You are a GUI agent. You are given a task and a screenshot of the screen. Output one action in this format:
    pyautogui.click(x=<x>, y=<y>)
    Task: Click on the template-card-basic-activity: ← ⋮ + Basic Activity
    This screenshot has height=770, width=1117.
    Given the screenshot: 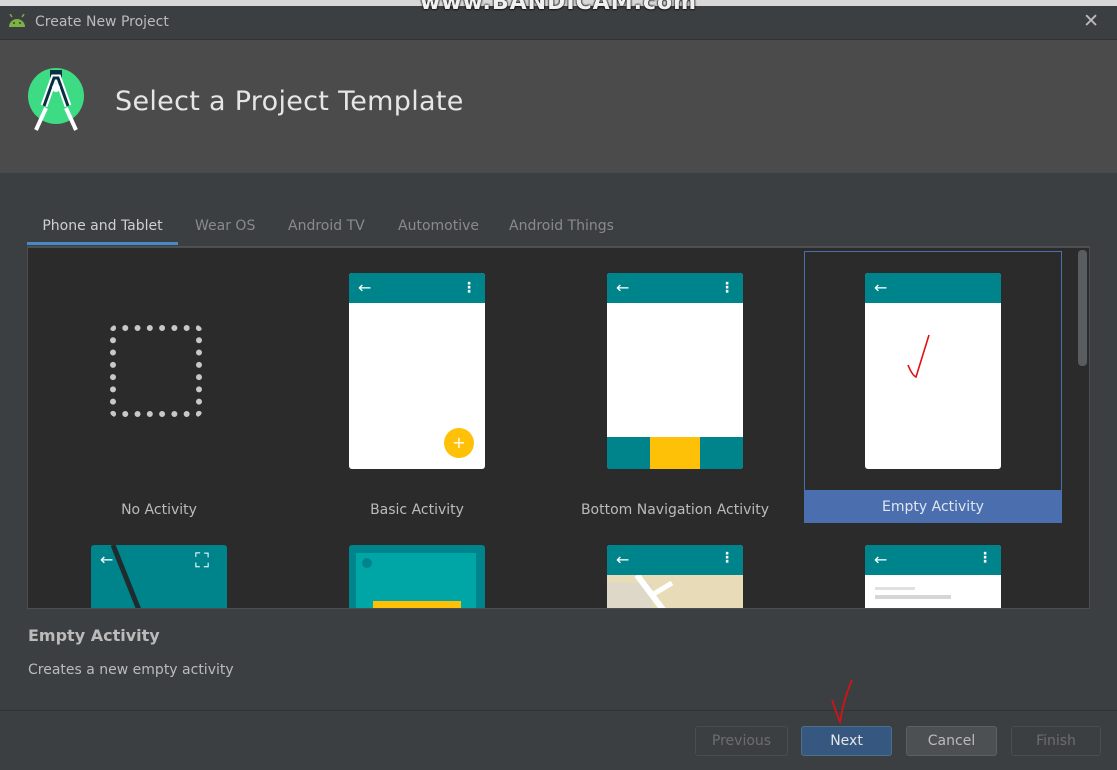 What is the action you would take?
    pyautogui.click(x=417, y=388)
    